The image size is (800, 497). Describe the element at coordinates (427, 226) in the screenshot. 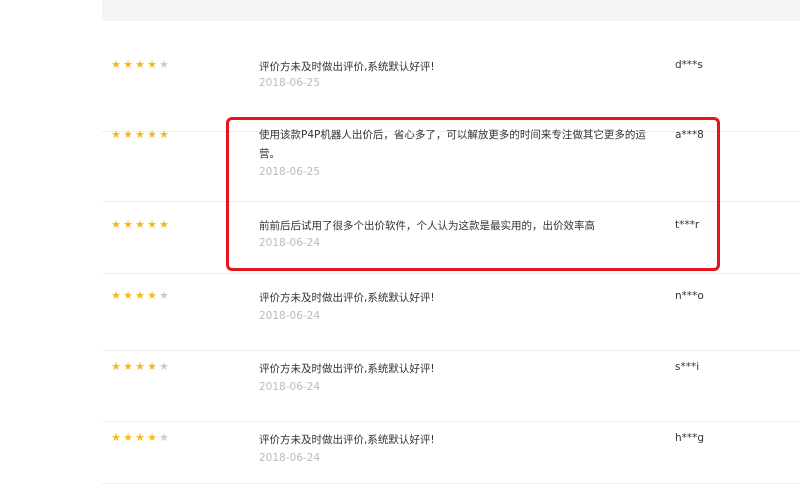

I see `review-comment: 前前后后试用了很多个出价软件，个人认为这款是最实用的，出价效率高` at that location.